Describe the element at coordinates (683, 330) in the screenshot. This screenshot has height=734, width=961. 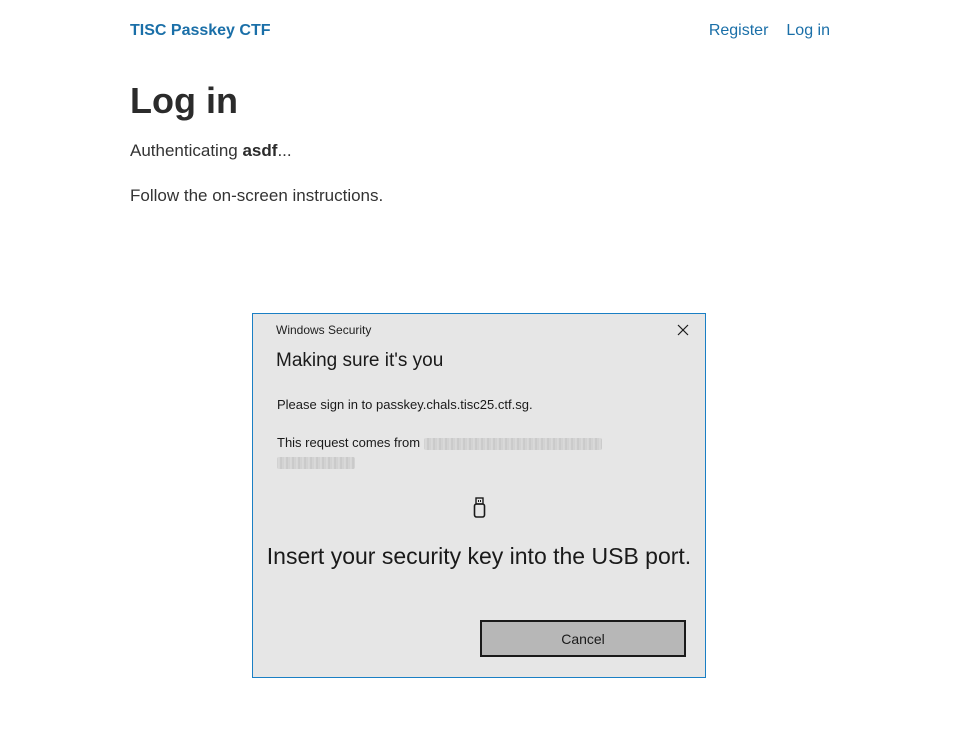
I see `close-icon` at that location.